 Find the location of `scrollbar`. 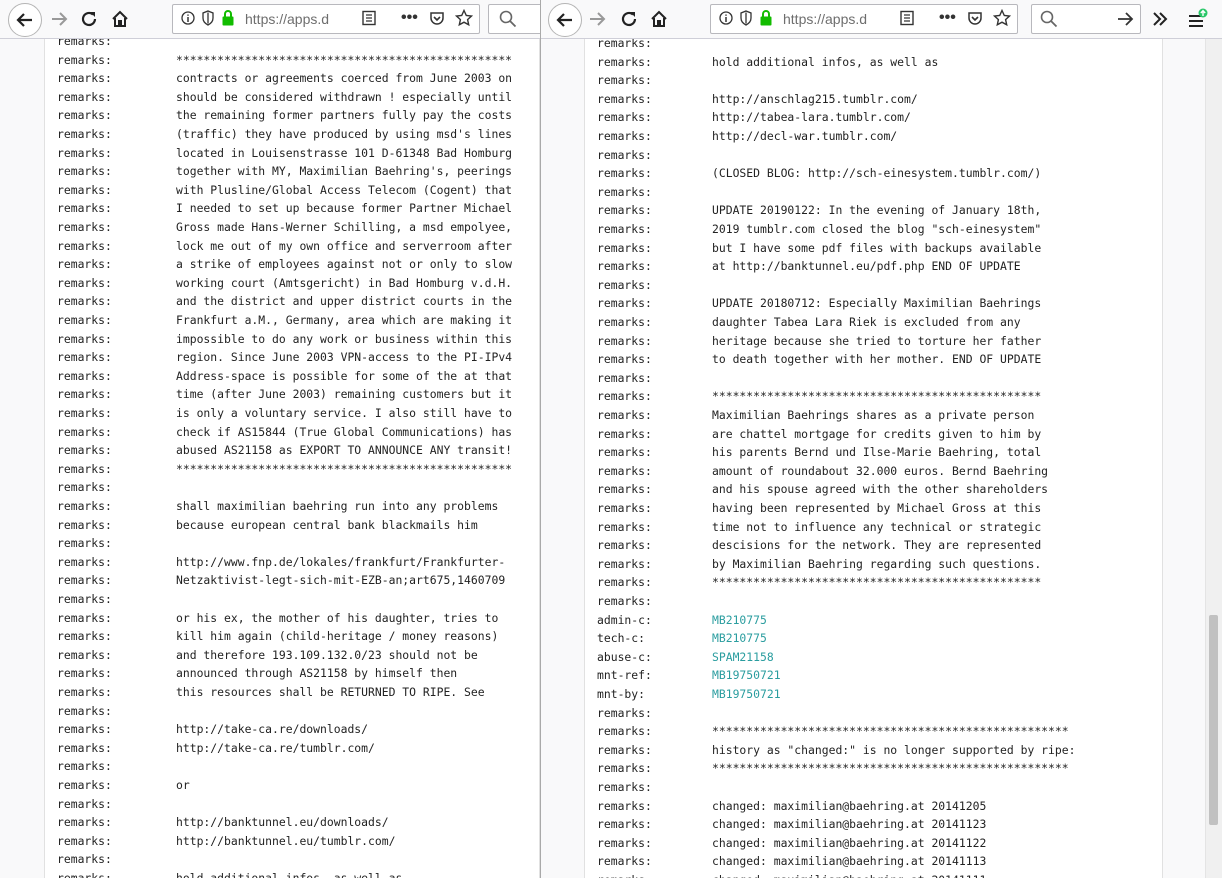

scrollbar is located at coordinates (1213, 458).